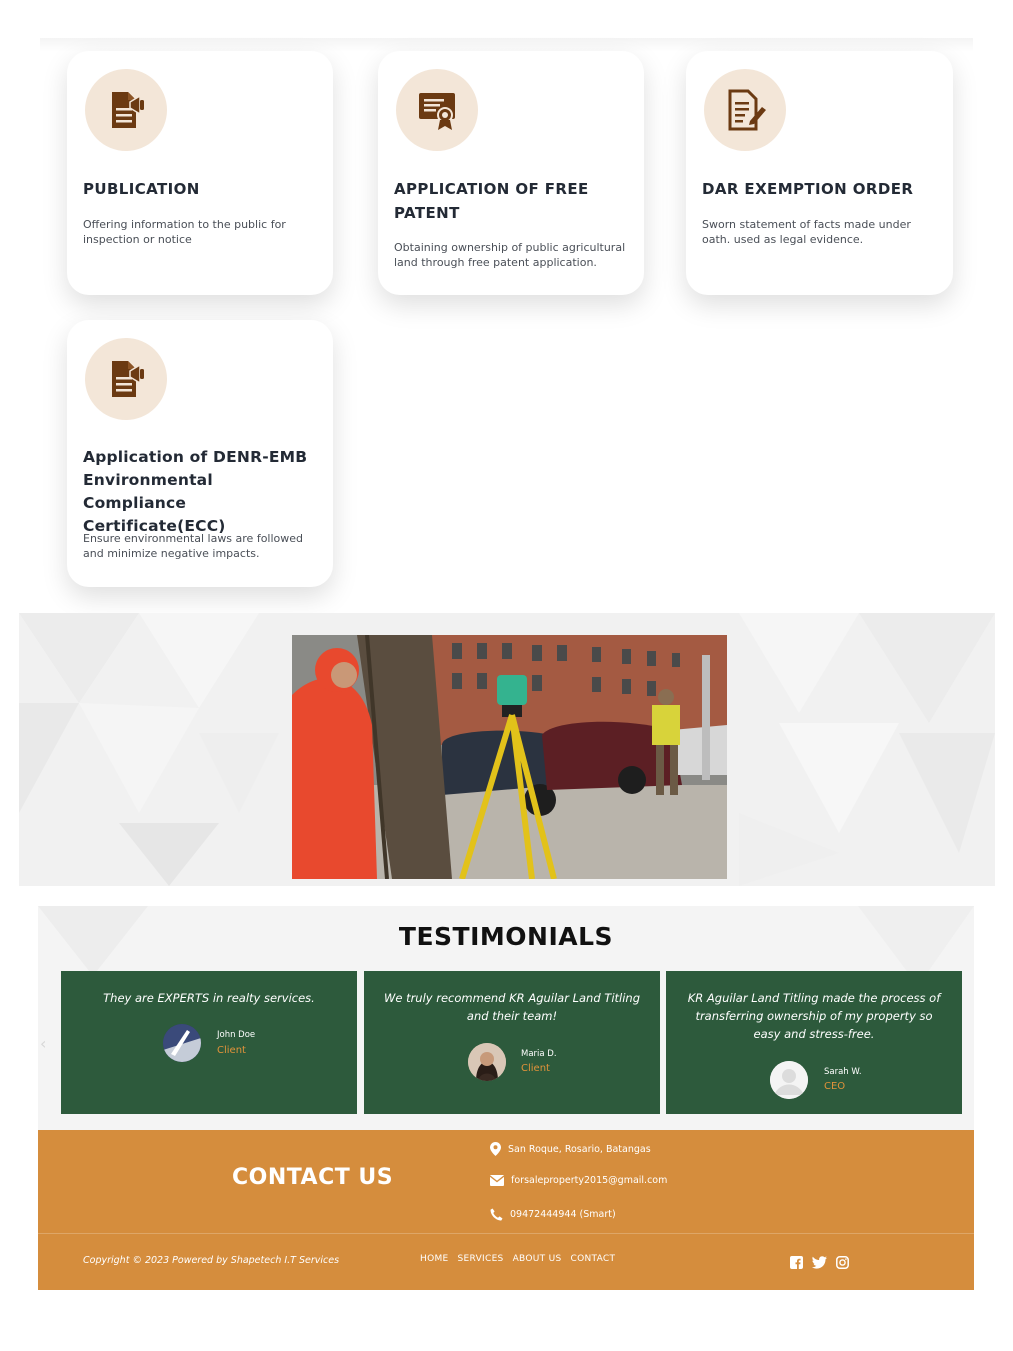 The width and height of the screenshot is (1013, 1351). Describe the element at coordinates (495, 1149) in the screenshot. I see `location-pin-icon` at that location.